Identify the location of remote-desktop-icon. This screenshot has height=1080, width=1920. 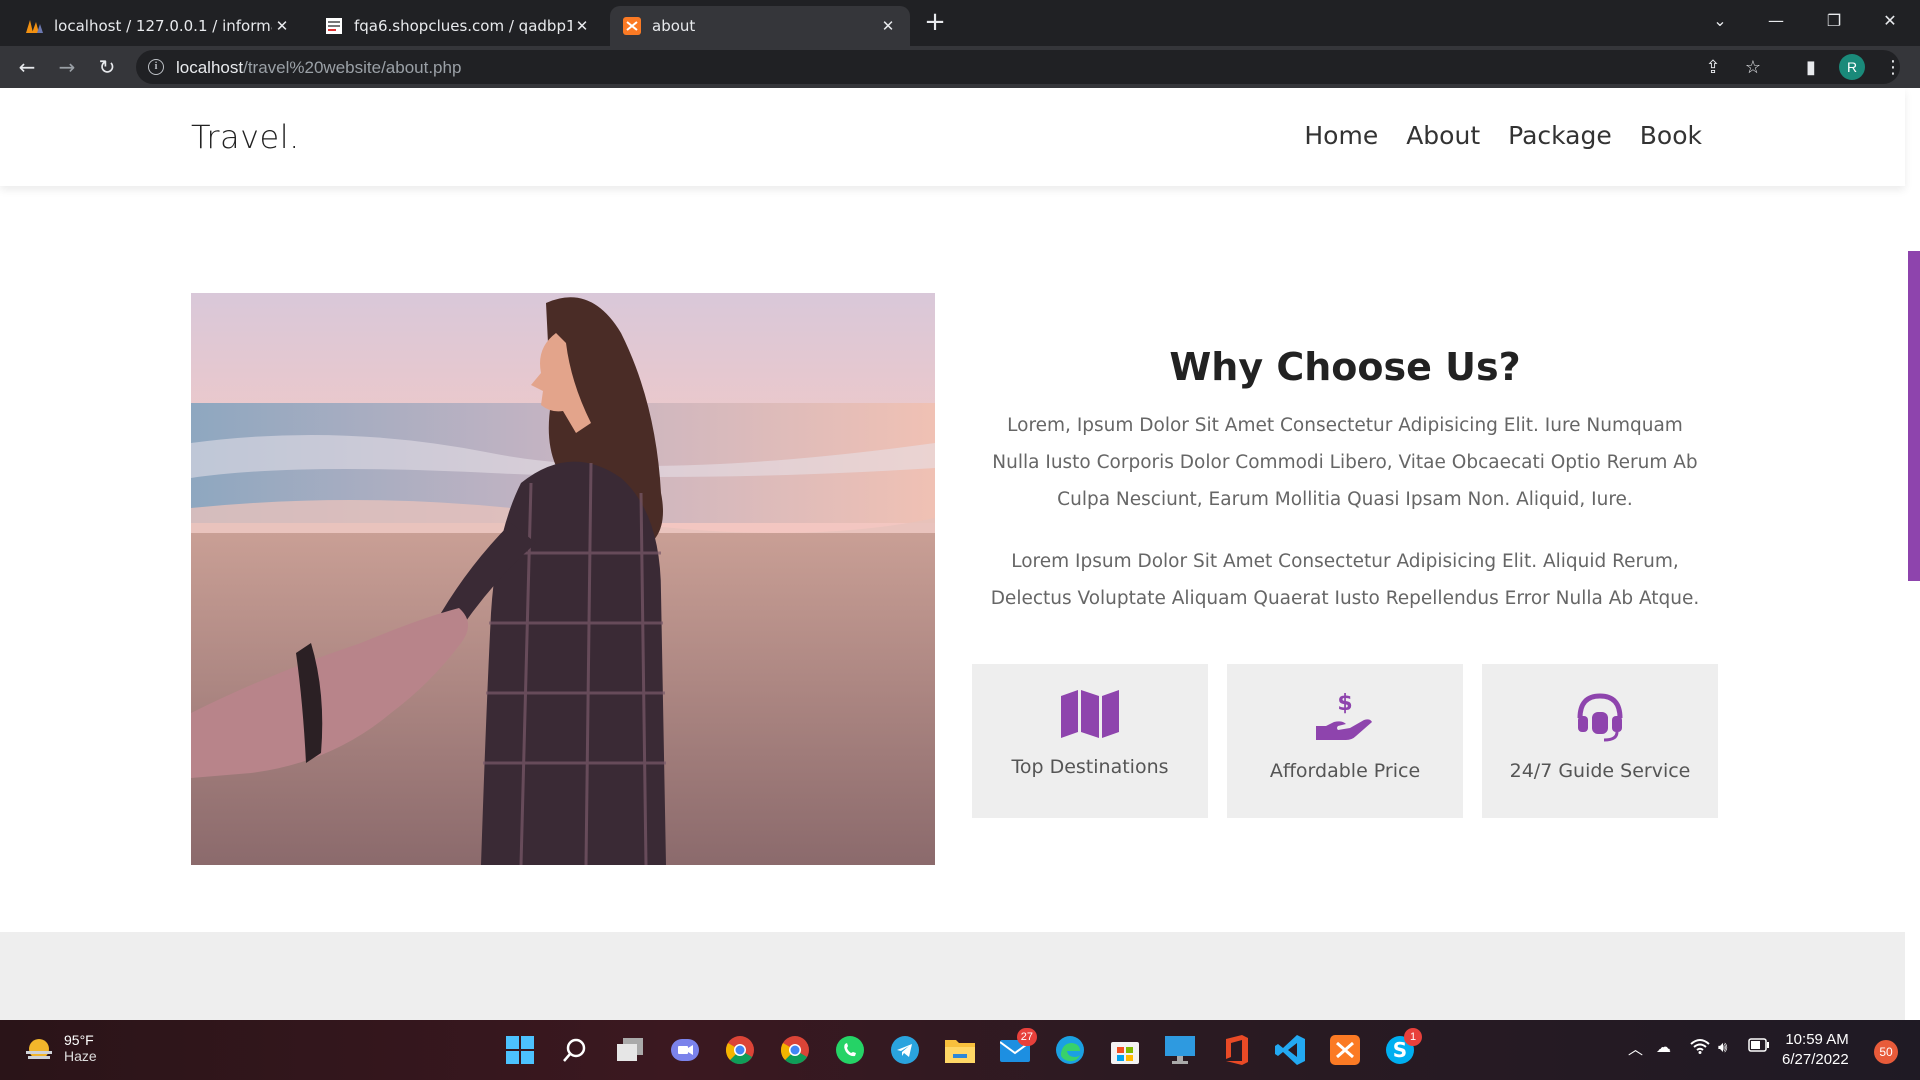
(1180, 1050).